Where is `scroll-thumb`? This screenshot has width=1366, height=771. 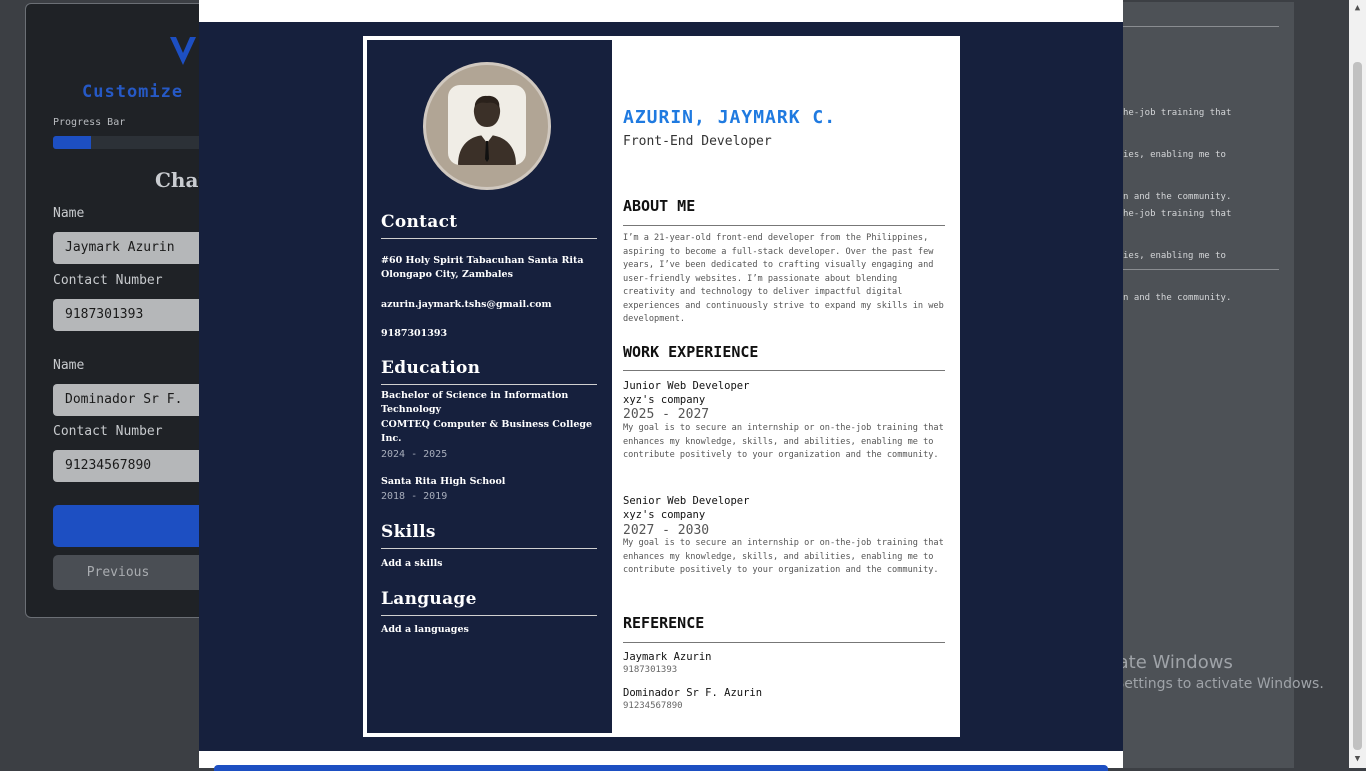
scroll-thumb is located at coordinates (1357, 406).